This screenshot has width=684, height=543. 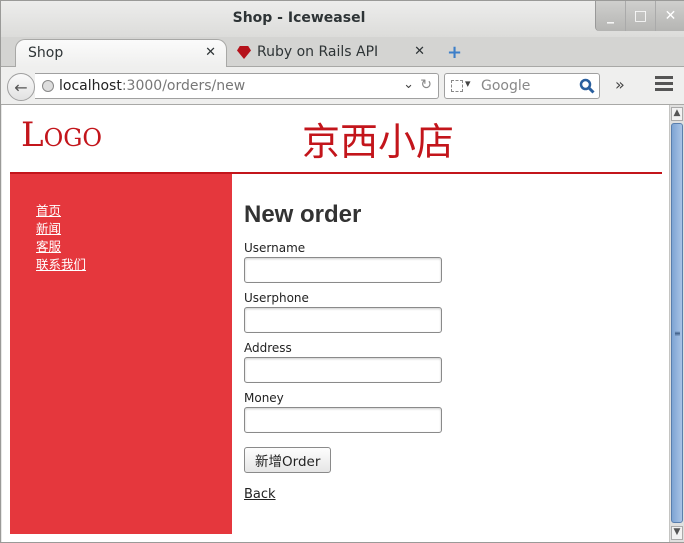 What do you see at coordinates (457, 86) in the screenshot?
I see `search-engine-icon` at bounding box center [457, 86].